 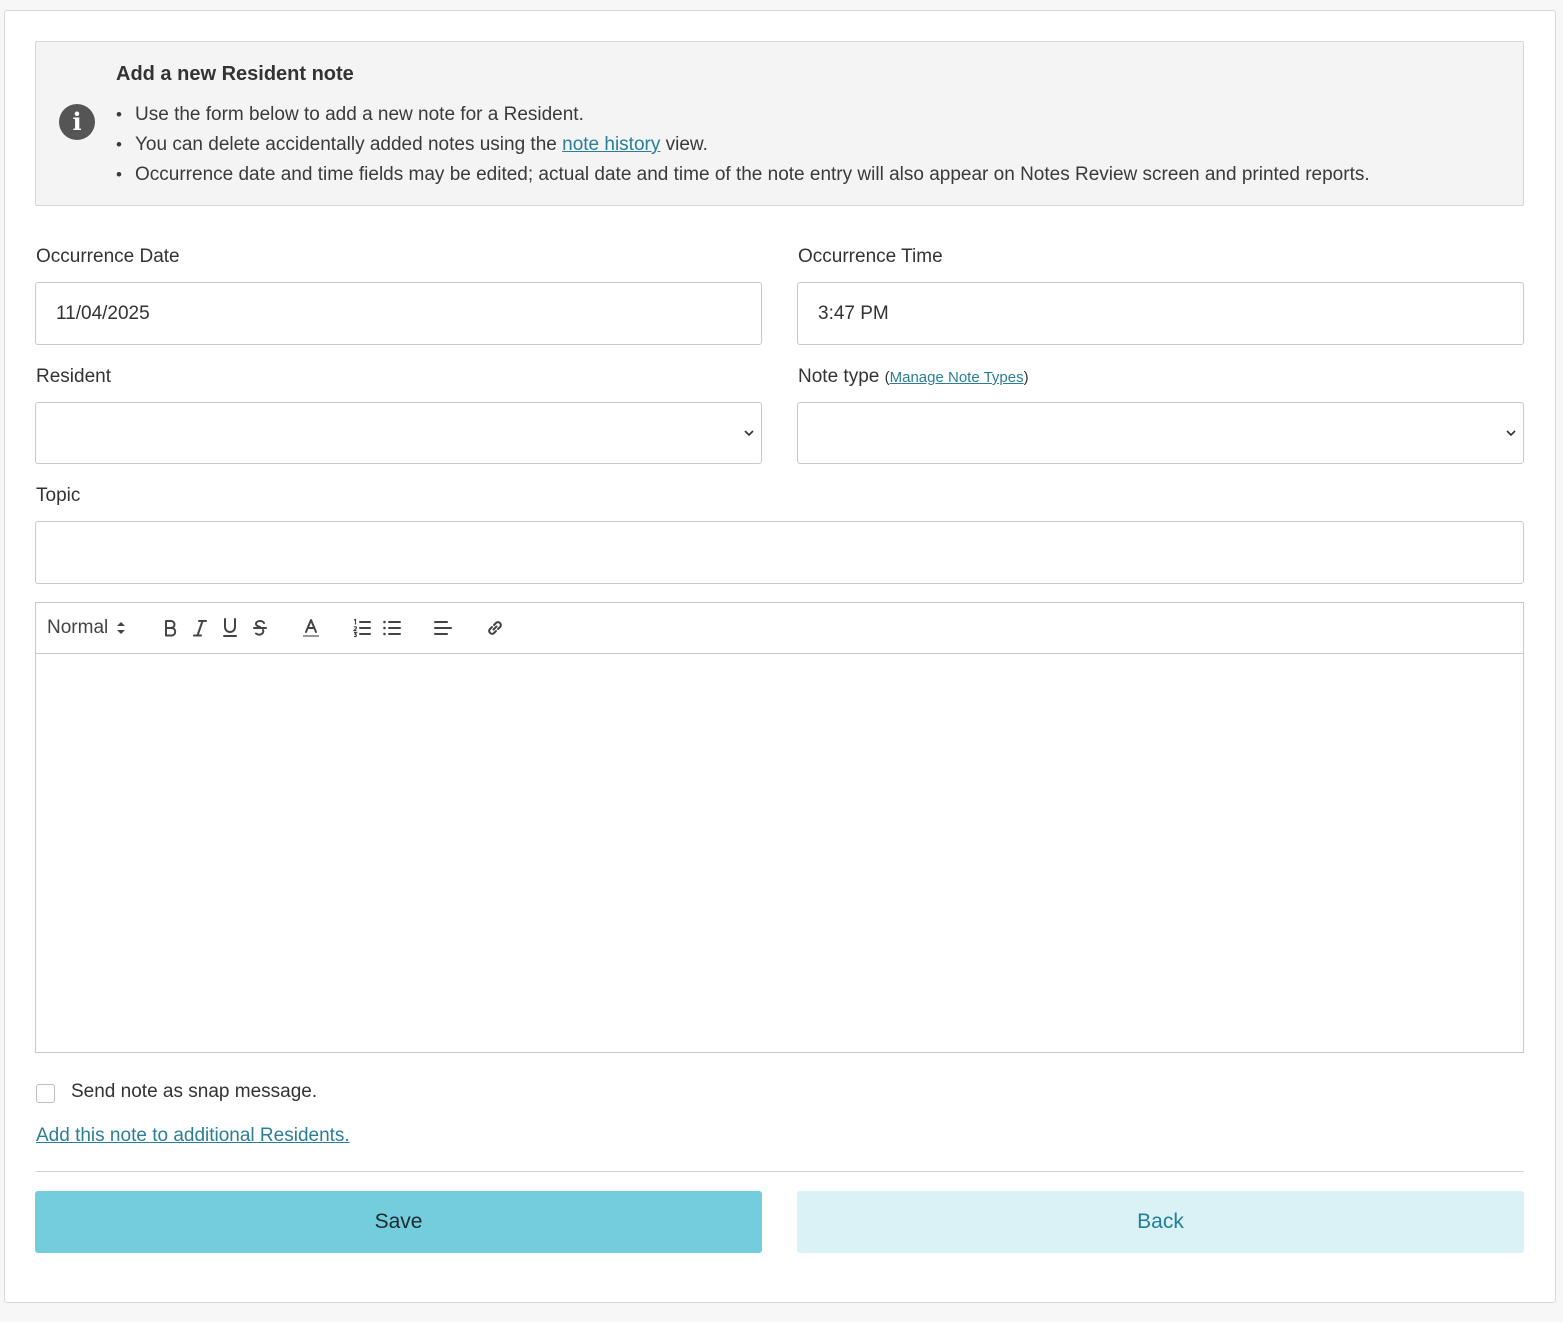 I want to click on italic-icon, so click(x=200, y=628).